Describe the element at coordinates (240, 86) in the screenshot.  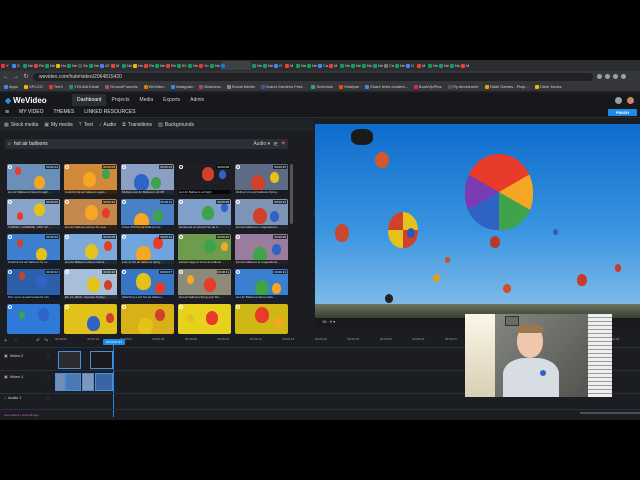
I see `bookmark-item: Social Media` at that location.